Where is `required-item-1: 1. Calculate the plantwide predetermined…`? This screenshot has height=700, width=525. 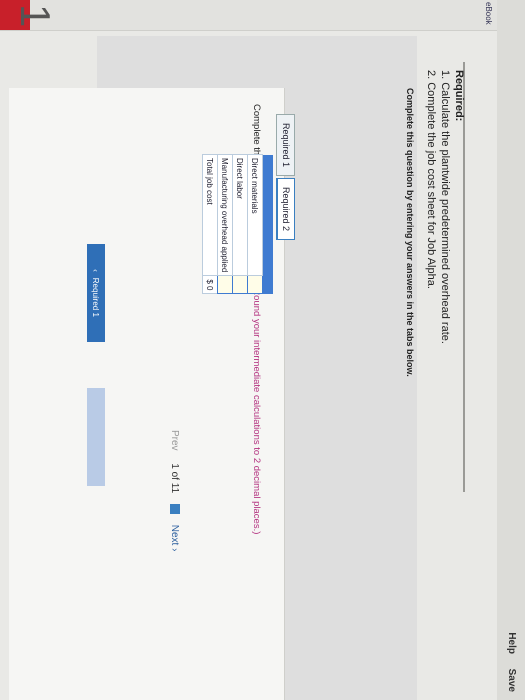 required-item-1: 1. Calculate the plantwide predetermined… is located at coordinates (445, 207).